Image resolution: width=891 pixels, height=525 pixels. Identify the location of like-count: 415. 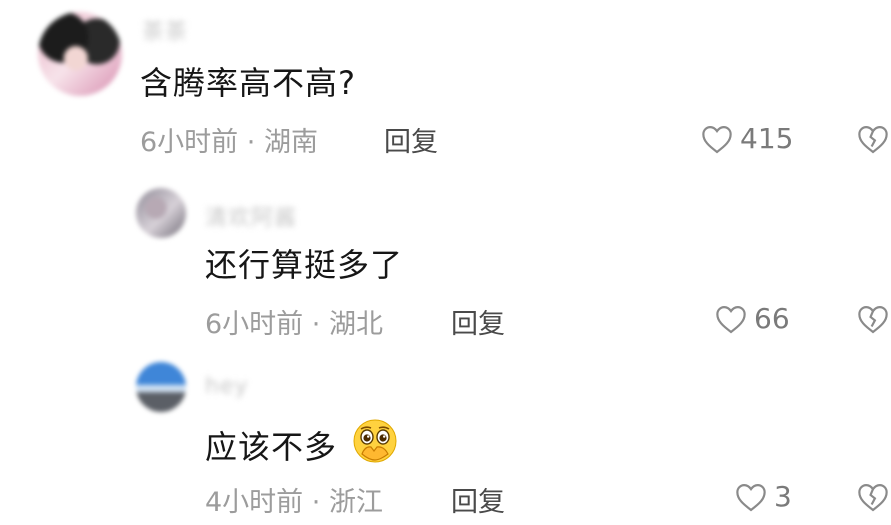
(767, 138).